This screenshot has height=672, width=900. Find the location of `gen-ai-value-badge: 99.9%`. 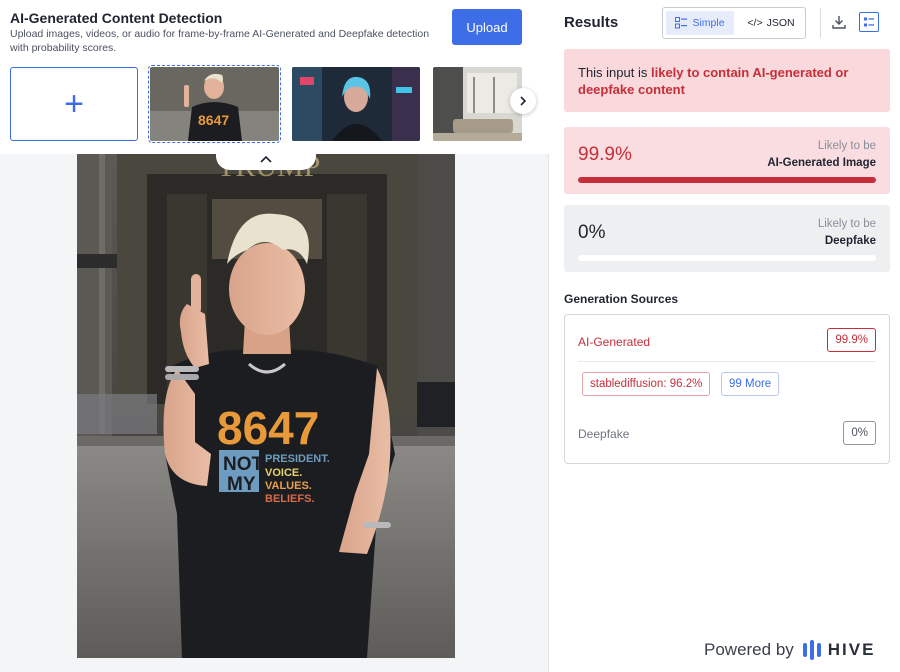

gen-ai-value-badge: 99.9% is located at coordinates (851, 340).